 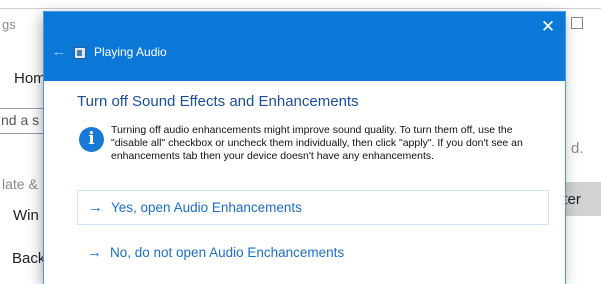 I want to click on yes-open-enhancements-option: → Yes, open Audio Enhancements, so click(x=313, y=207).